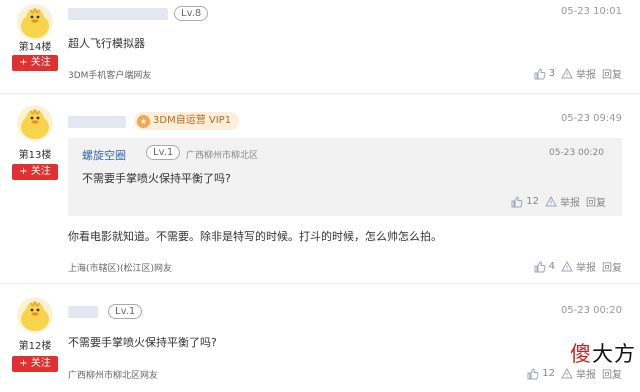  What do you see at coordinates (576, 153) in the screenshot?
I see `quoted-time: 05-23 00:20` at bounding box center [576, 153].